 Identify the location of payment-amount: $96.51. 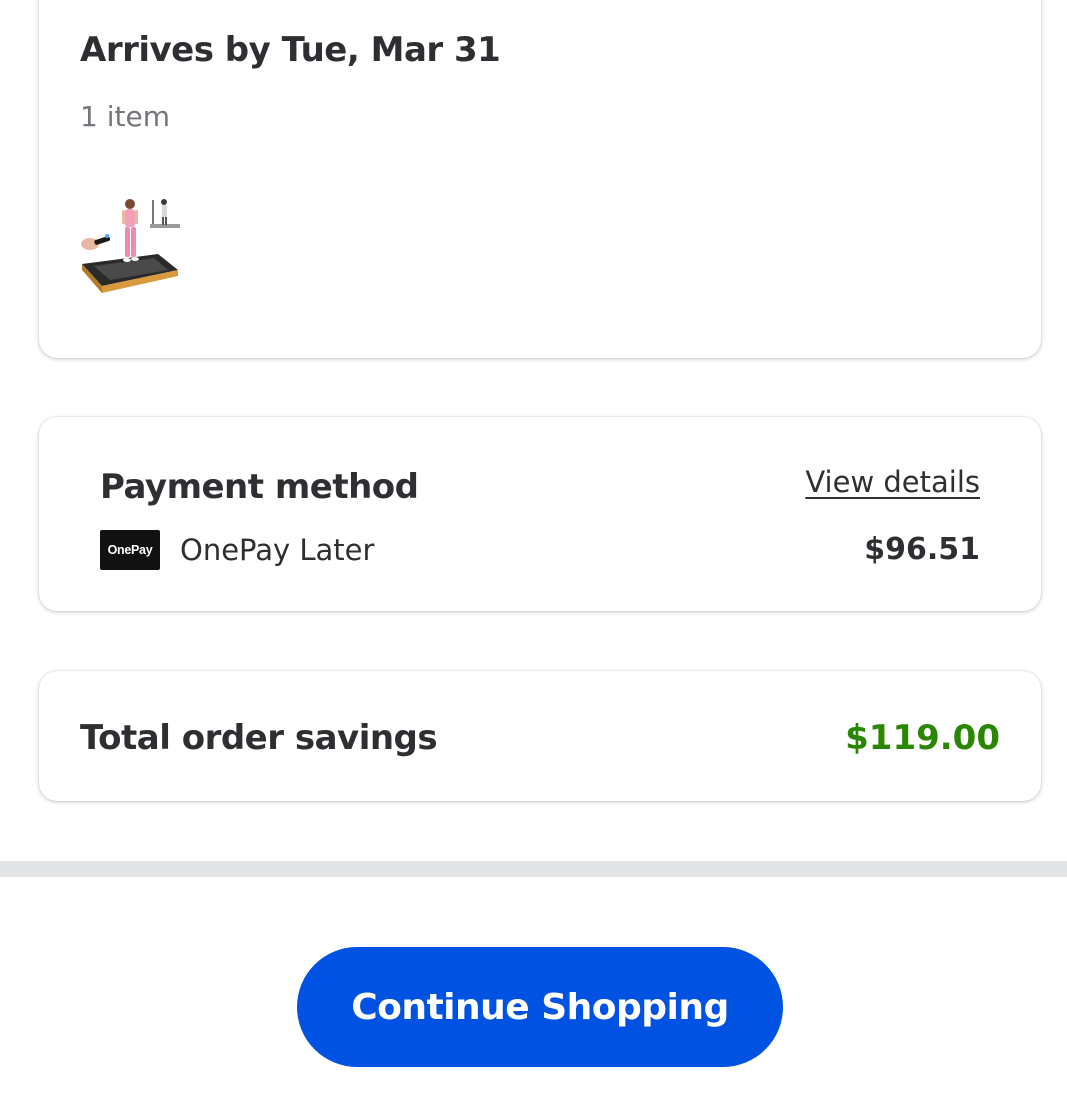
(922, 549).